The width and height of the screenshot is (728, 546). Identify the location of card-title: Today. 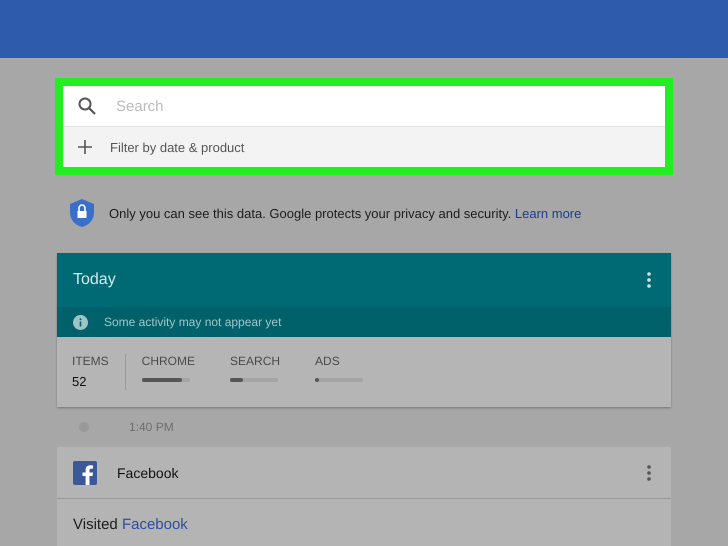
(94, 280).